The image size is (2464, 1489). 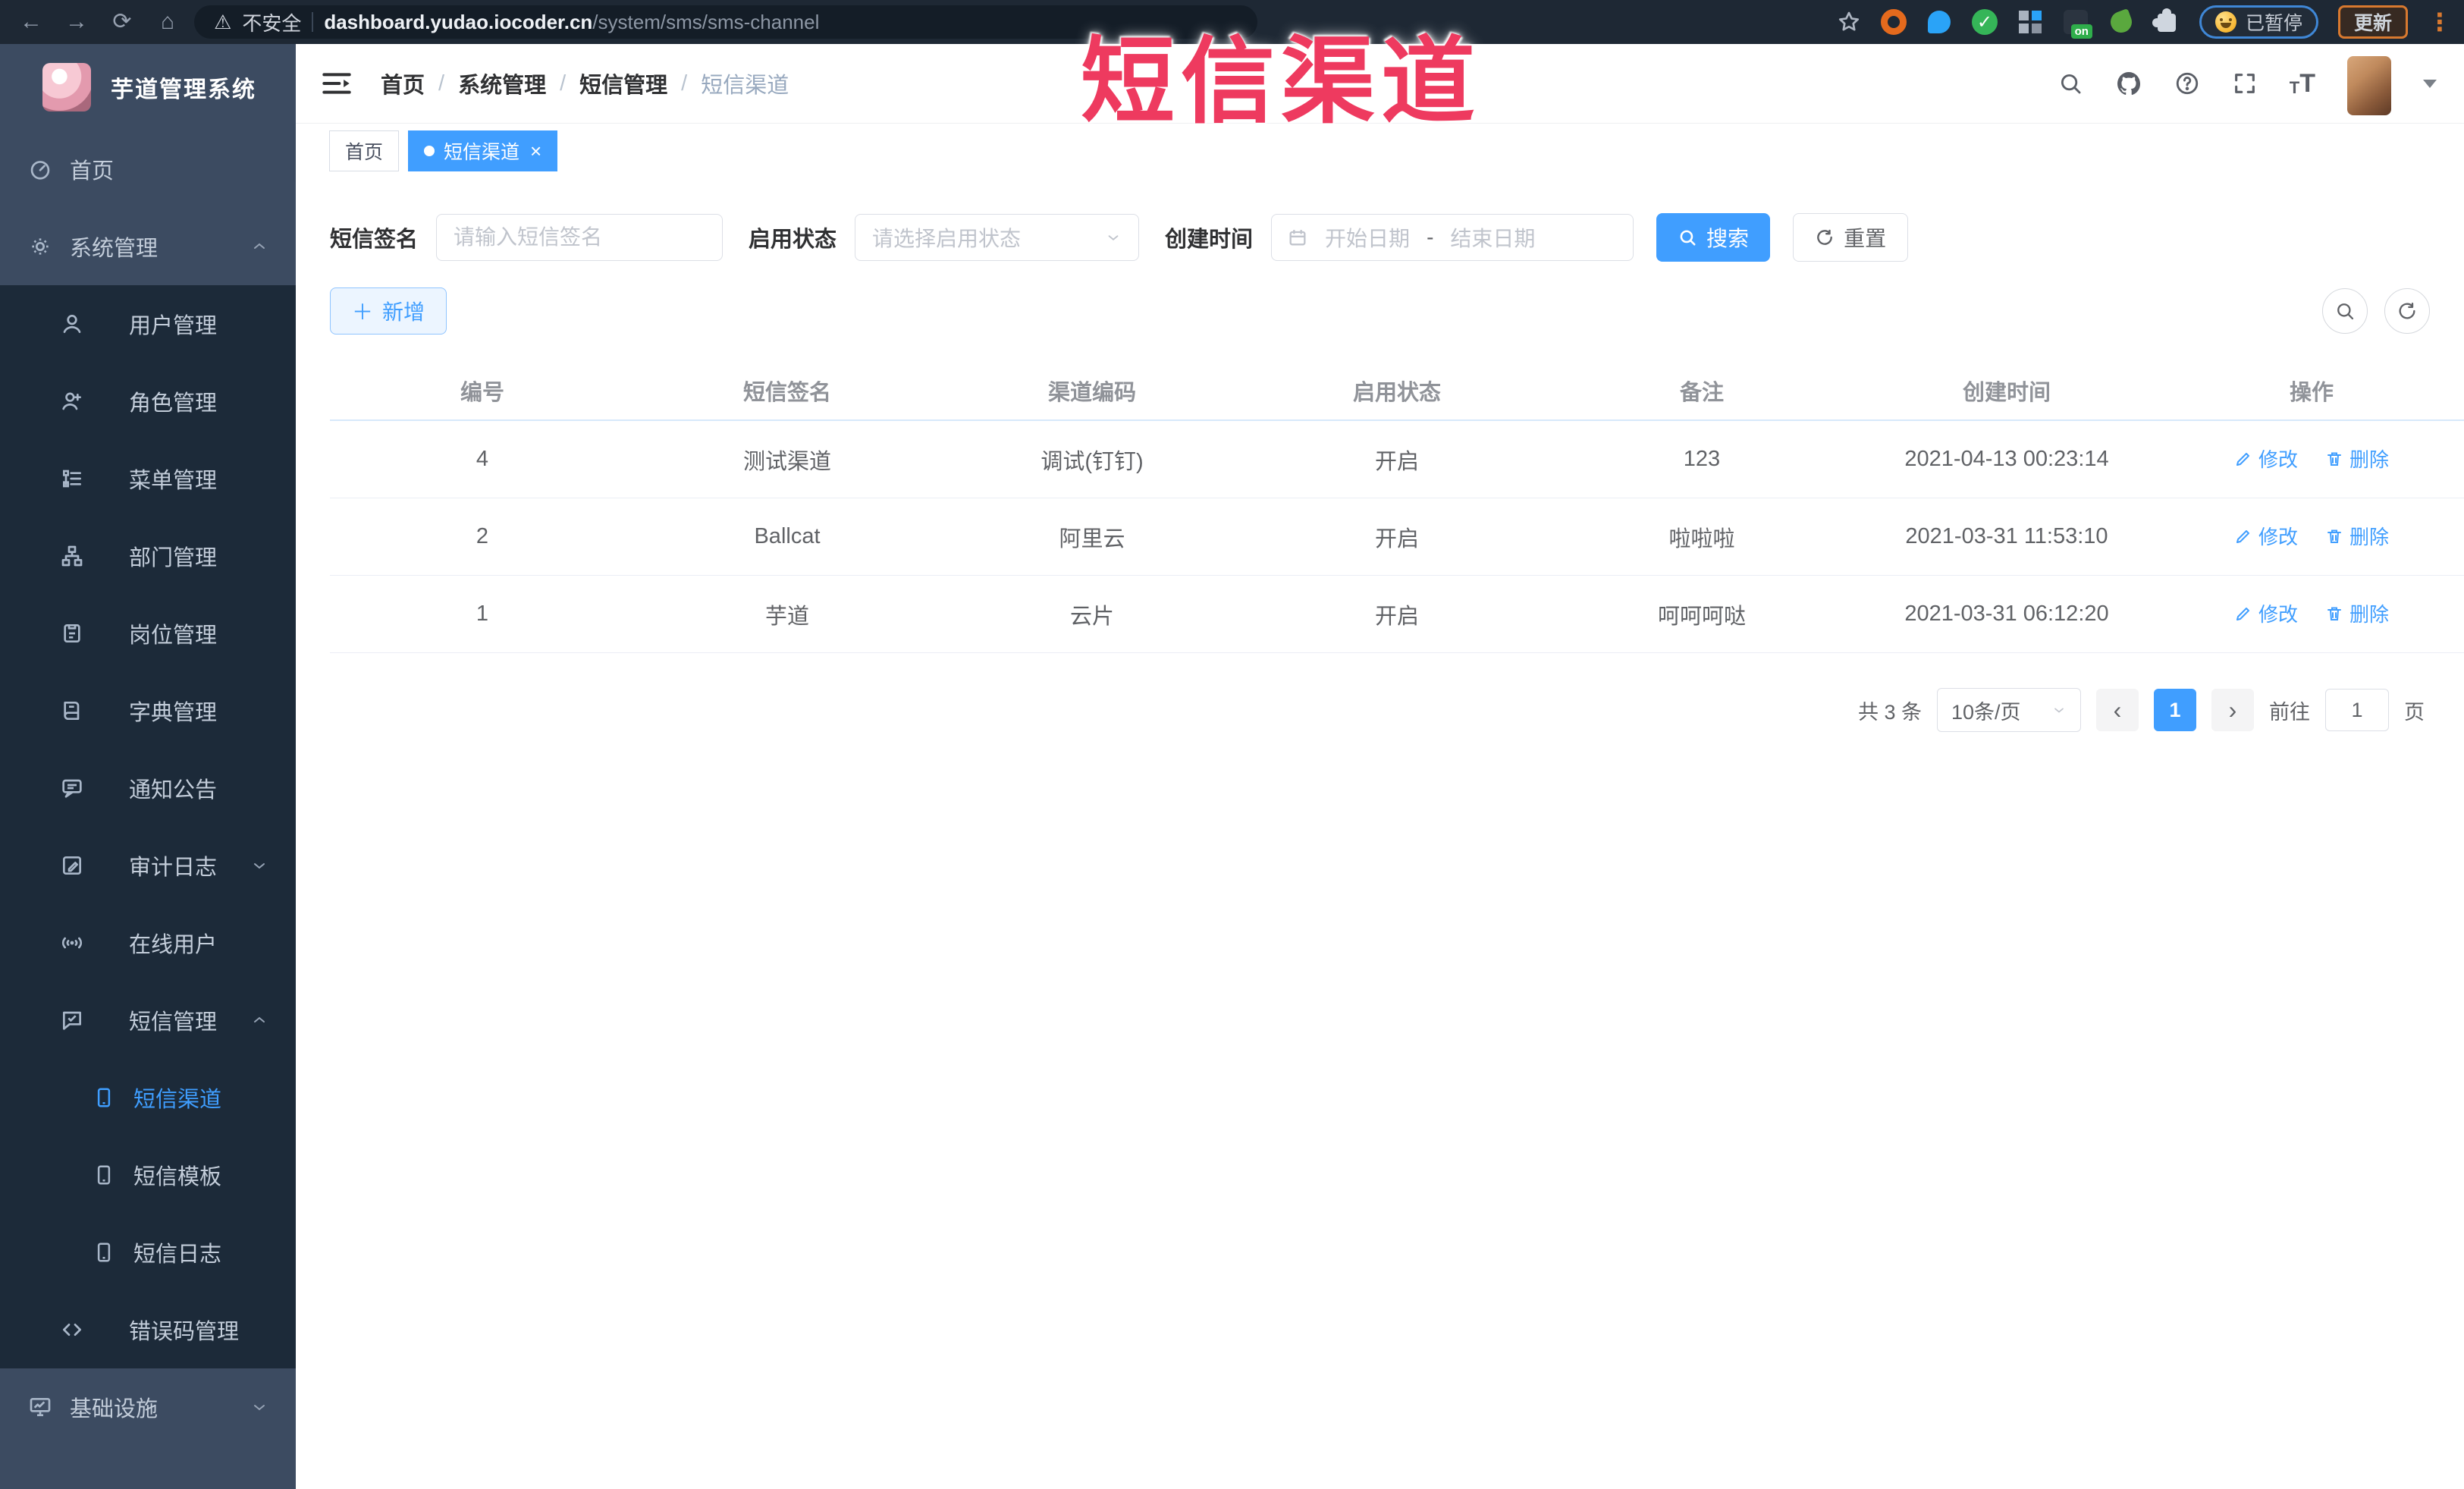 What do you see at coordinates (374, 240) in the screenshot?
I see `sign-label: 短信签名` at bounding box center [374, 240].